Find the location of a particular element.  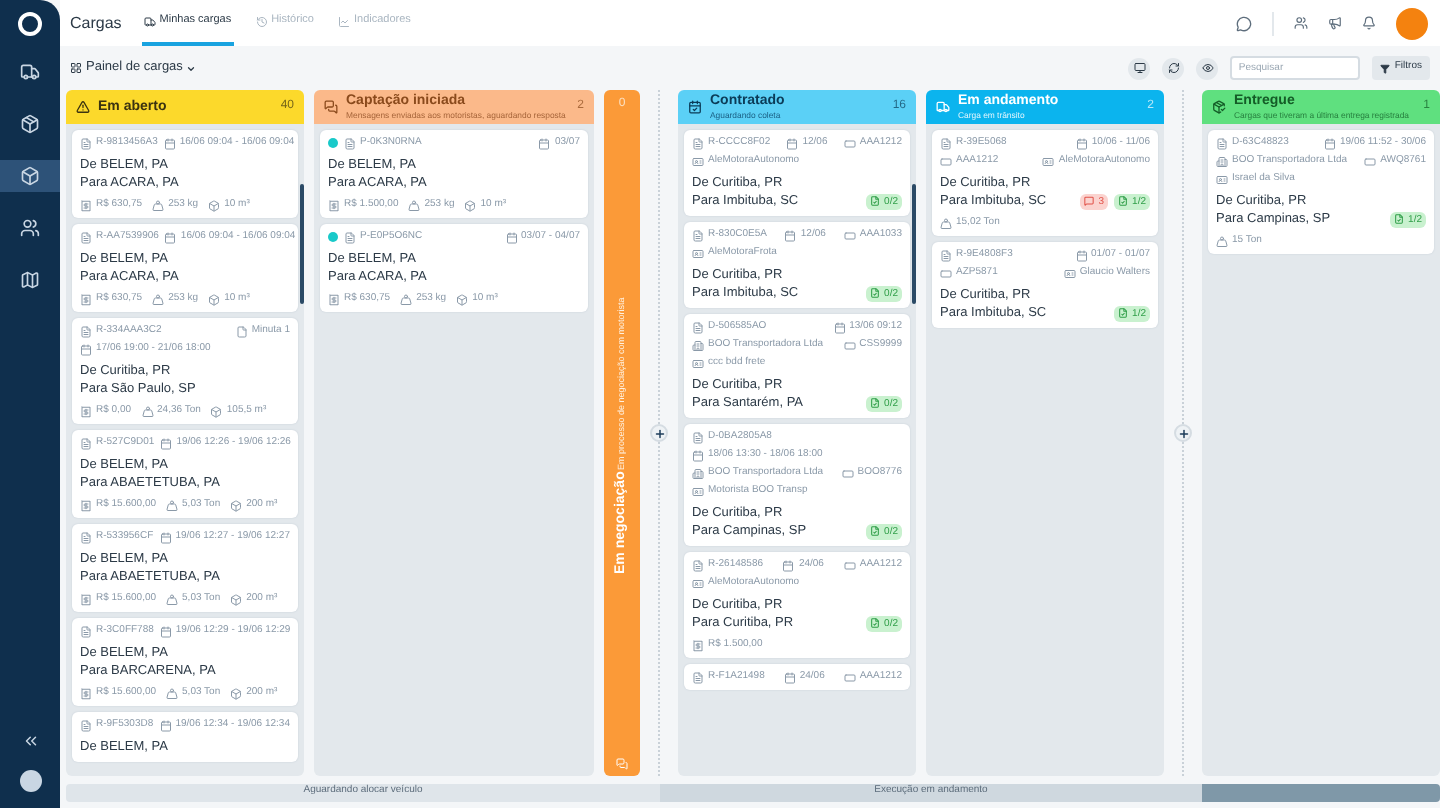

monitor-button is located at coordinates (1139, 68).